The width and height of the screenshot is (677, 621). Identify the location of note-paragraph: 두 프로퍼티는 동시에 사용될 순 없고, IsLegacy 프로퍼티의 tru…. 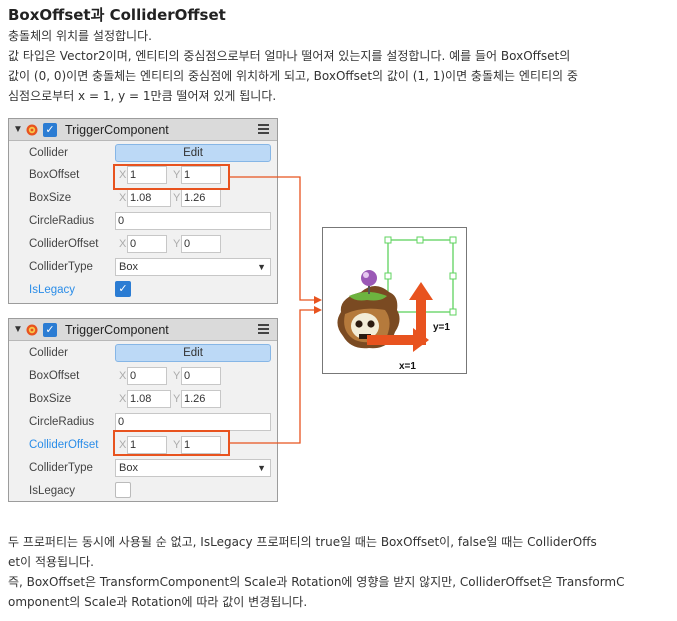
(339, 572).